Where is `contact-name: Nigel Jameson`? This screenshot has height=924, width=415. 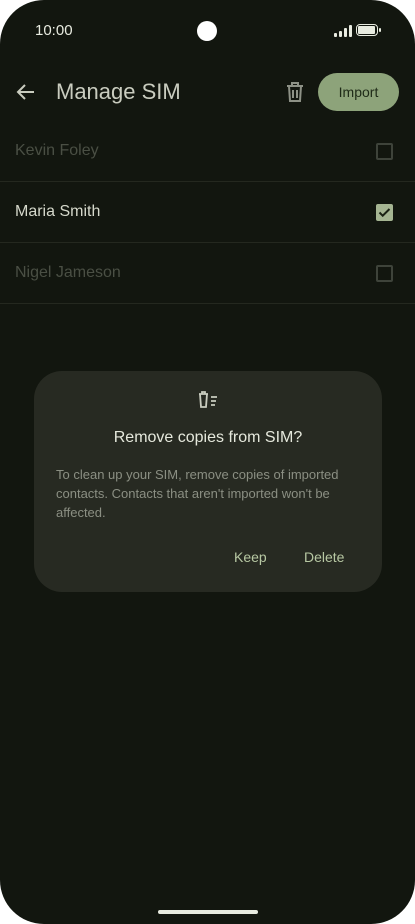
contact-name: Nigel Jameson is located at coordinates (68, 272).